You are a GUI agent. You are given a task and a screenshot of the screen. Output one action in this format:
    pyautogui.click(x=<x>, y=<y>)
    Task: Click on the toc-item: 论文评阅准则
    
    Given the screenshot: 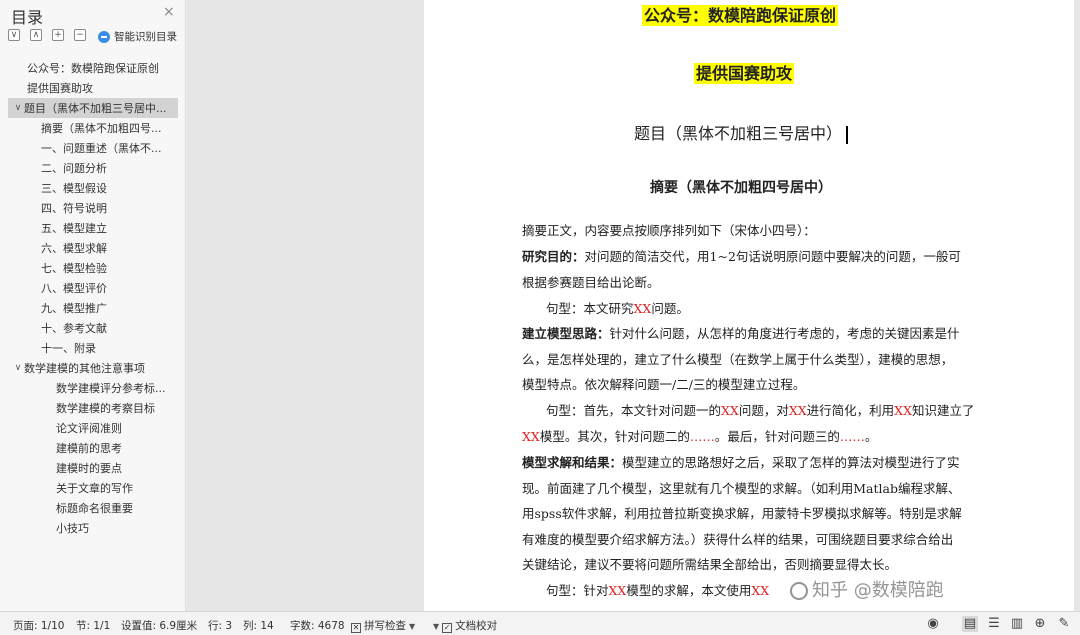 What is the action you would take?
    pyautogui.click(x=92, y=428)
    